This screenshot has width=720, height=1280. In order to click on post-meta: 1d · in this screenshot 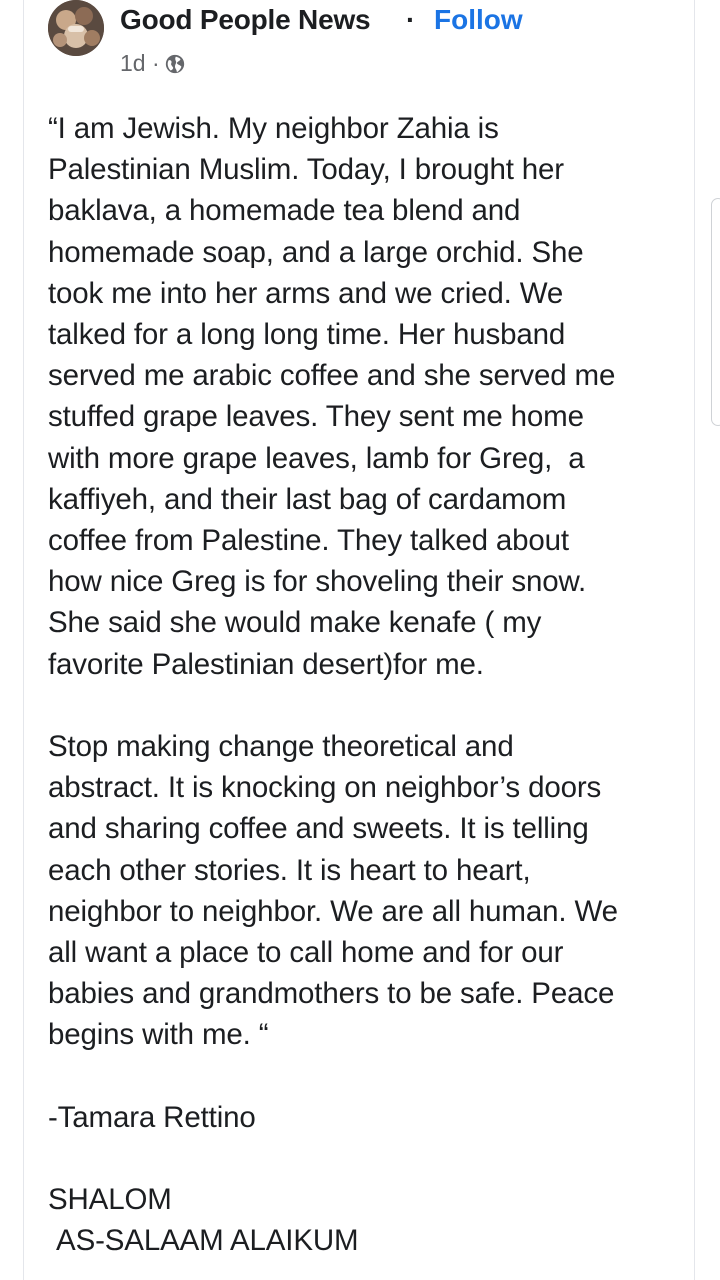, I will do `click(153, 63)`.